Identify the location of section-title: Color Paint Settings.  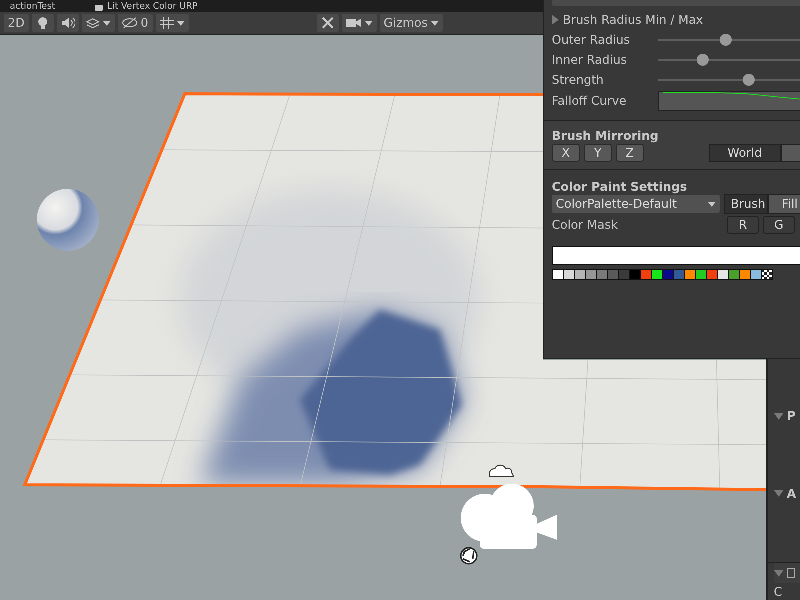
(620, 186).